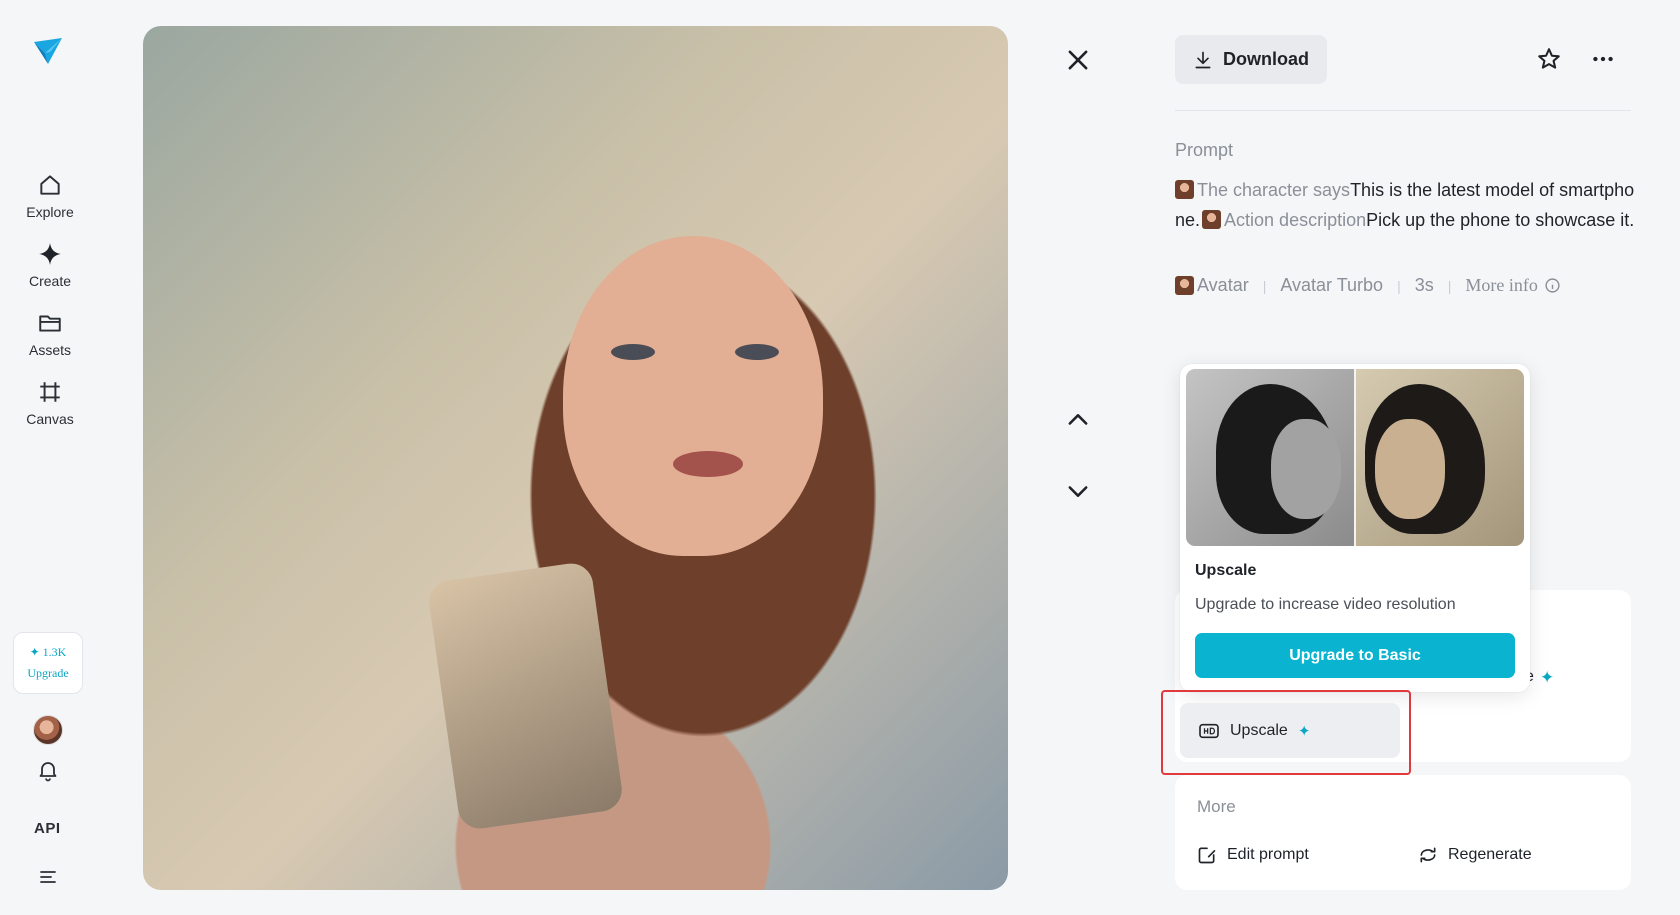 This screenshot has width=1680, height=915. What do you see at coordinates (48, 652) in the screenshot?
I see `credits-count: ✦ 1.3K` at bounding box center [48, 652].